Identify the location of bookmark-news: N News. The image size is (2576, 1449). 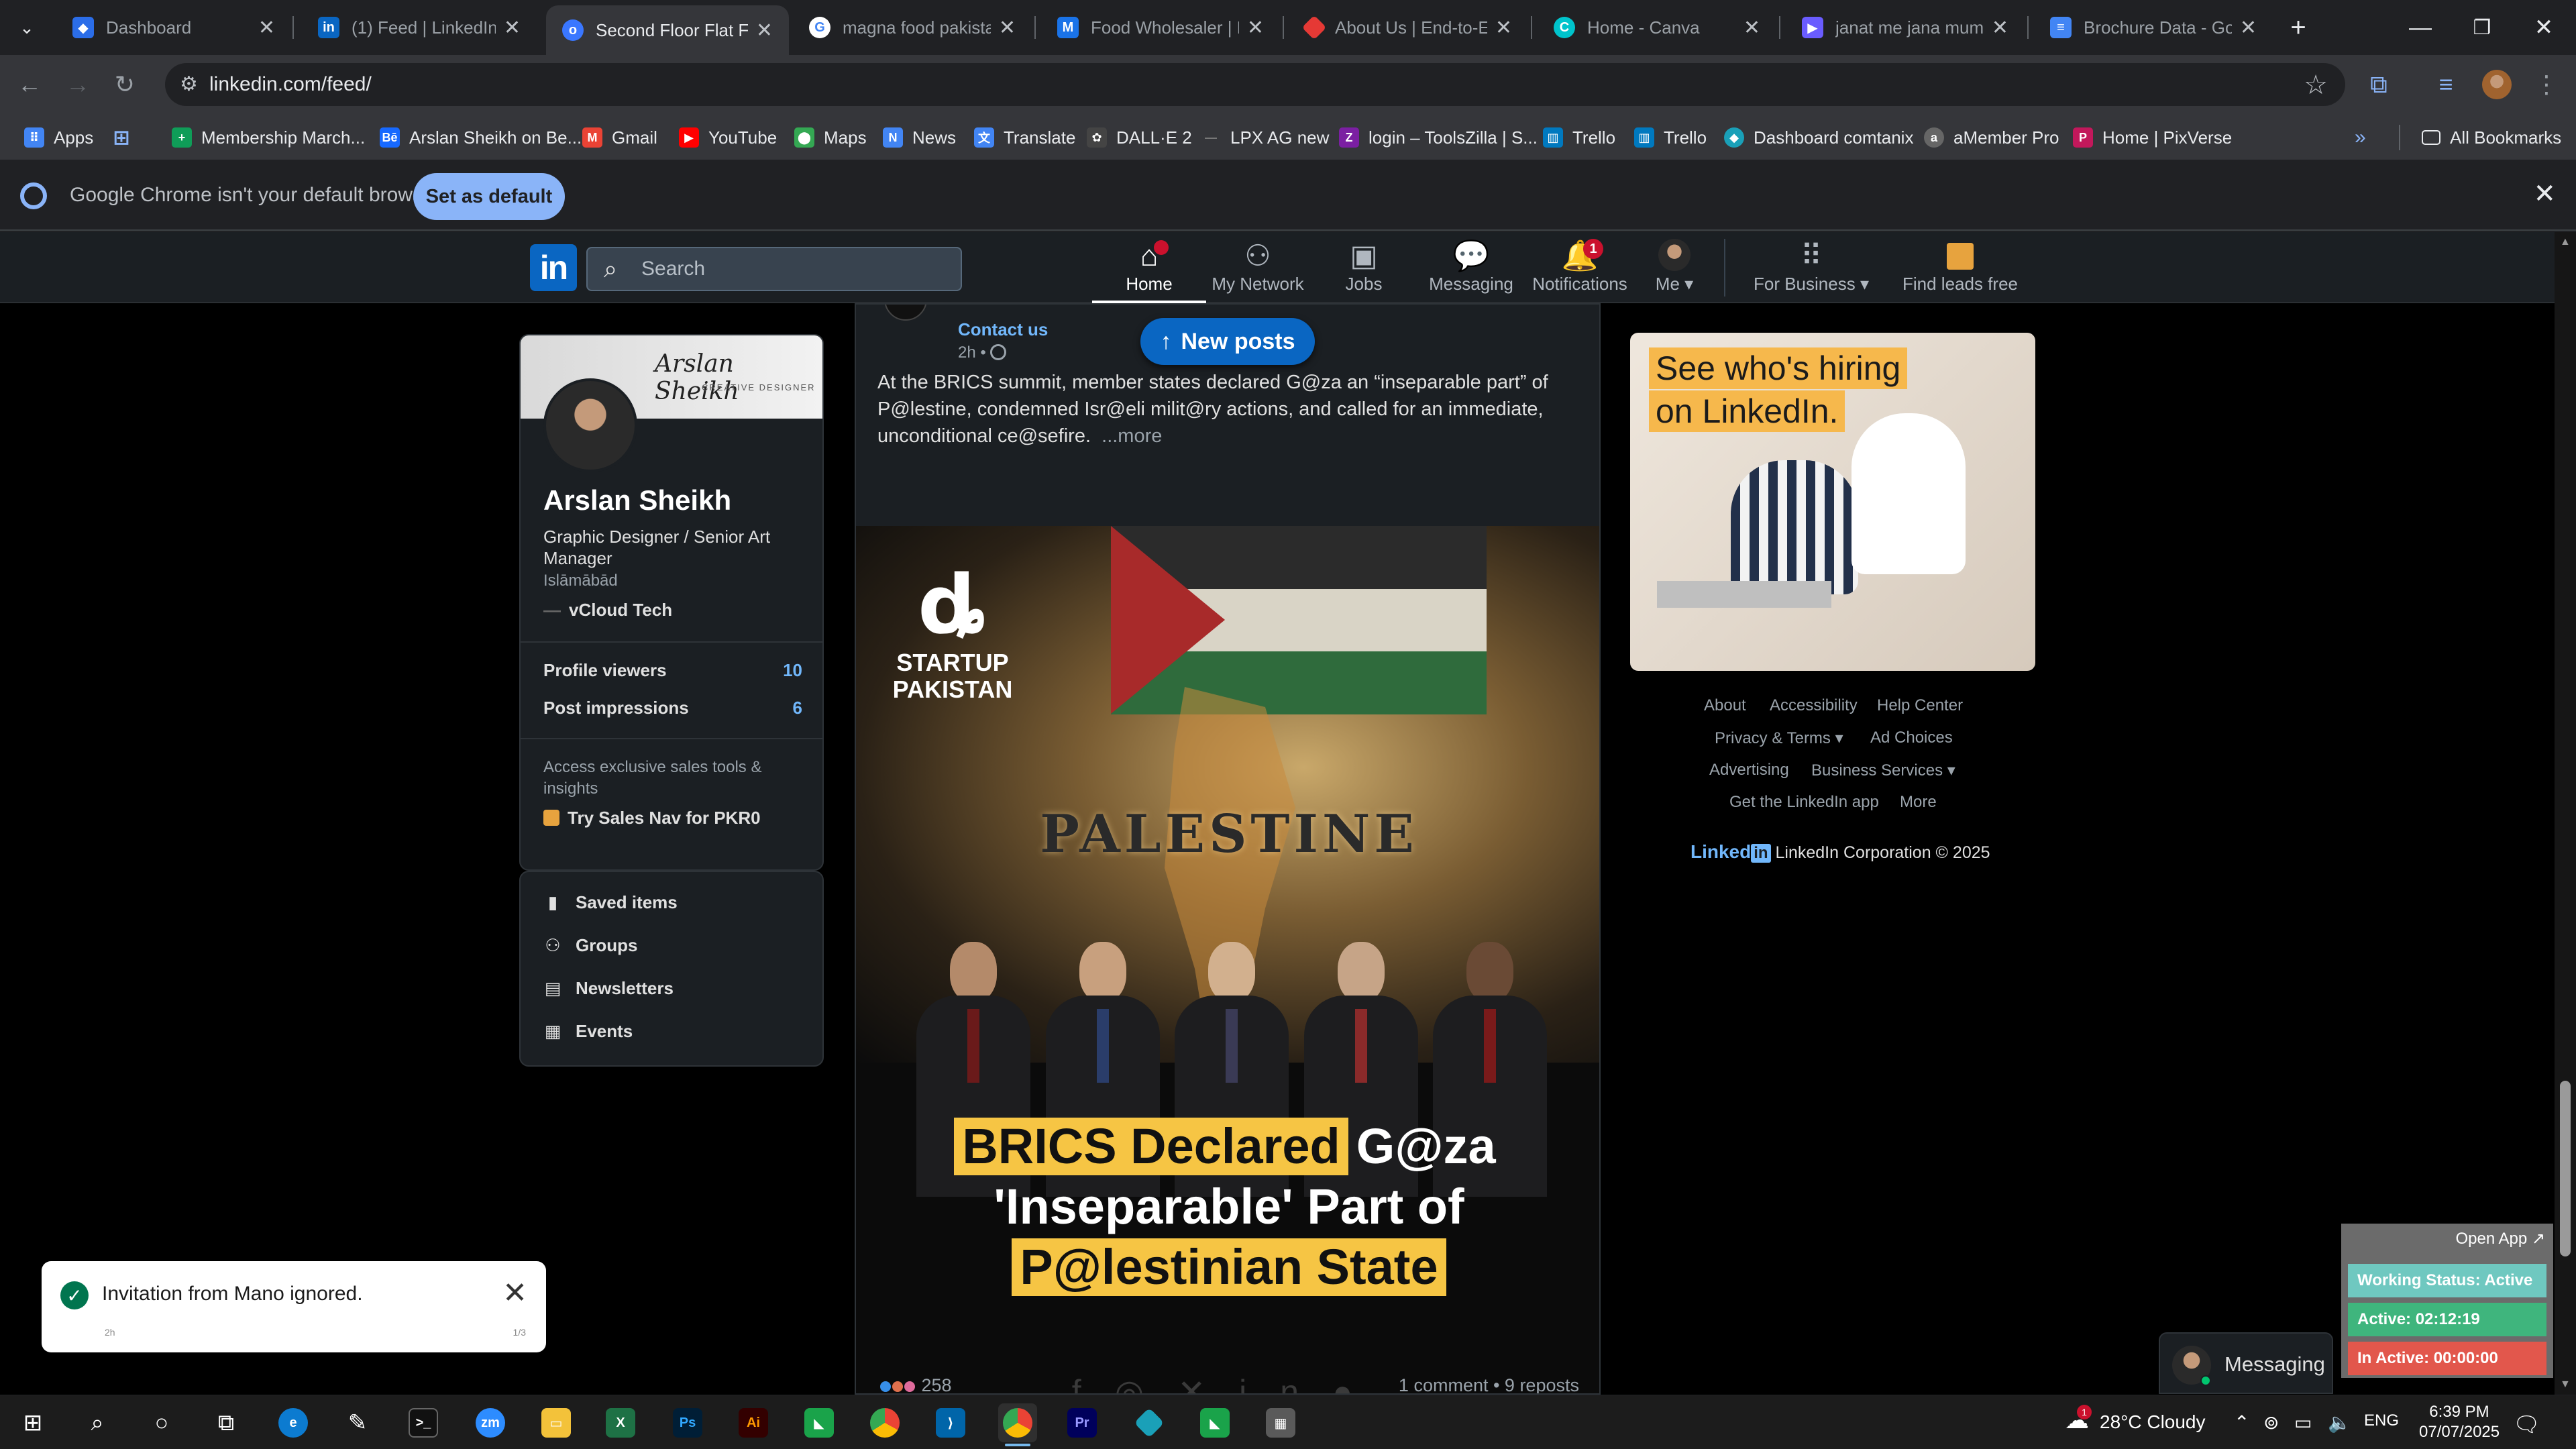
(919, 137).